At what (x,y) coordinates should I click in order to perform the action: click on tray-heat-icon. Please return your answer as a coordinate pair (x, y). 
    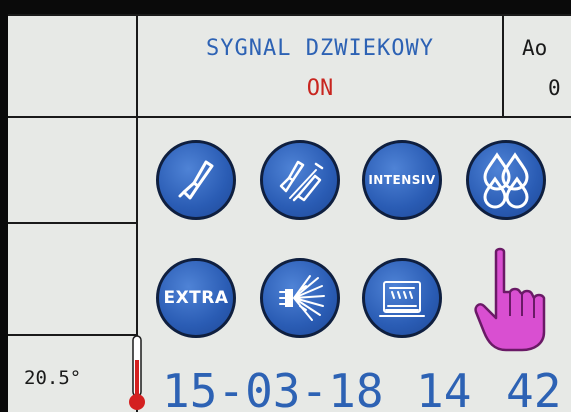
    Looking at the image, I should click on (402, 299).